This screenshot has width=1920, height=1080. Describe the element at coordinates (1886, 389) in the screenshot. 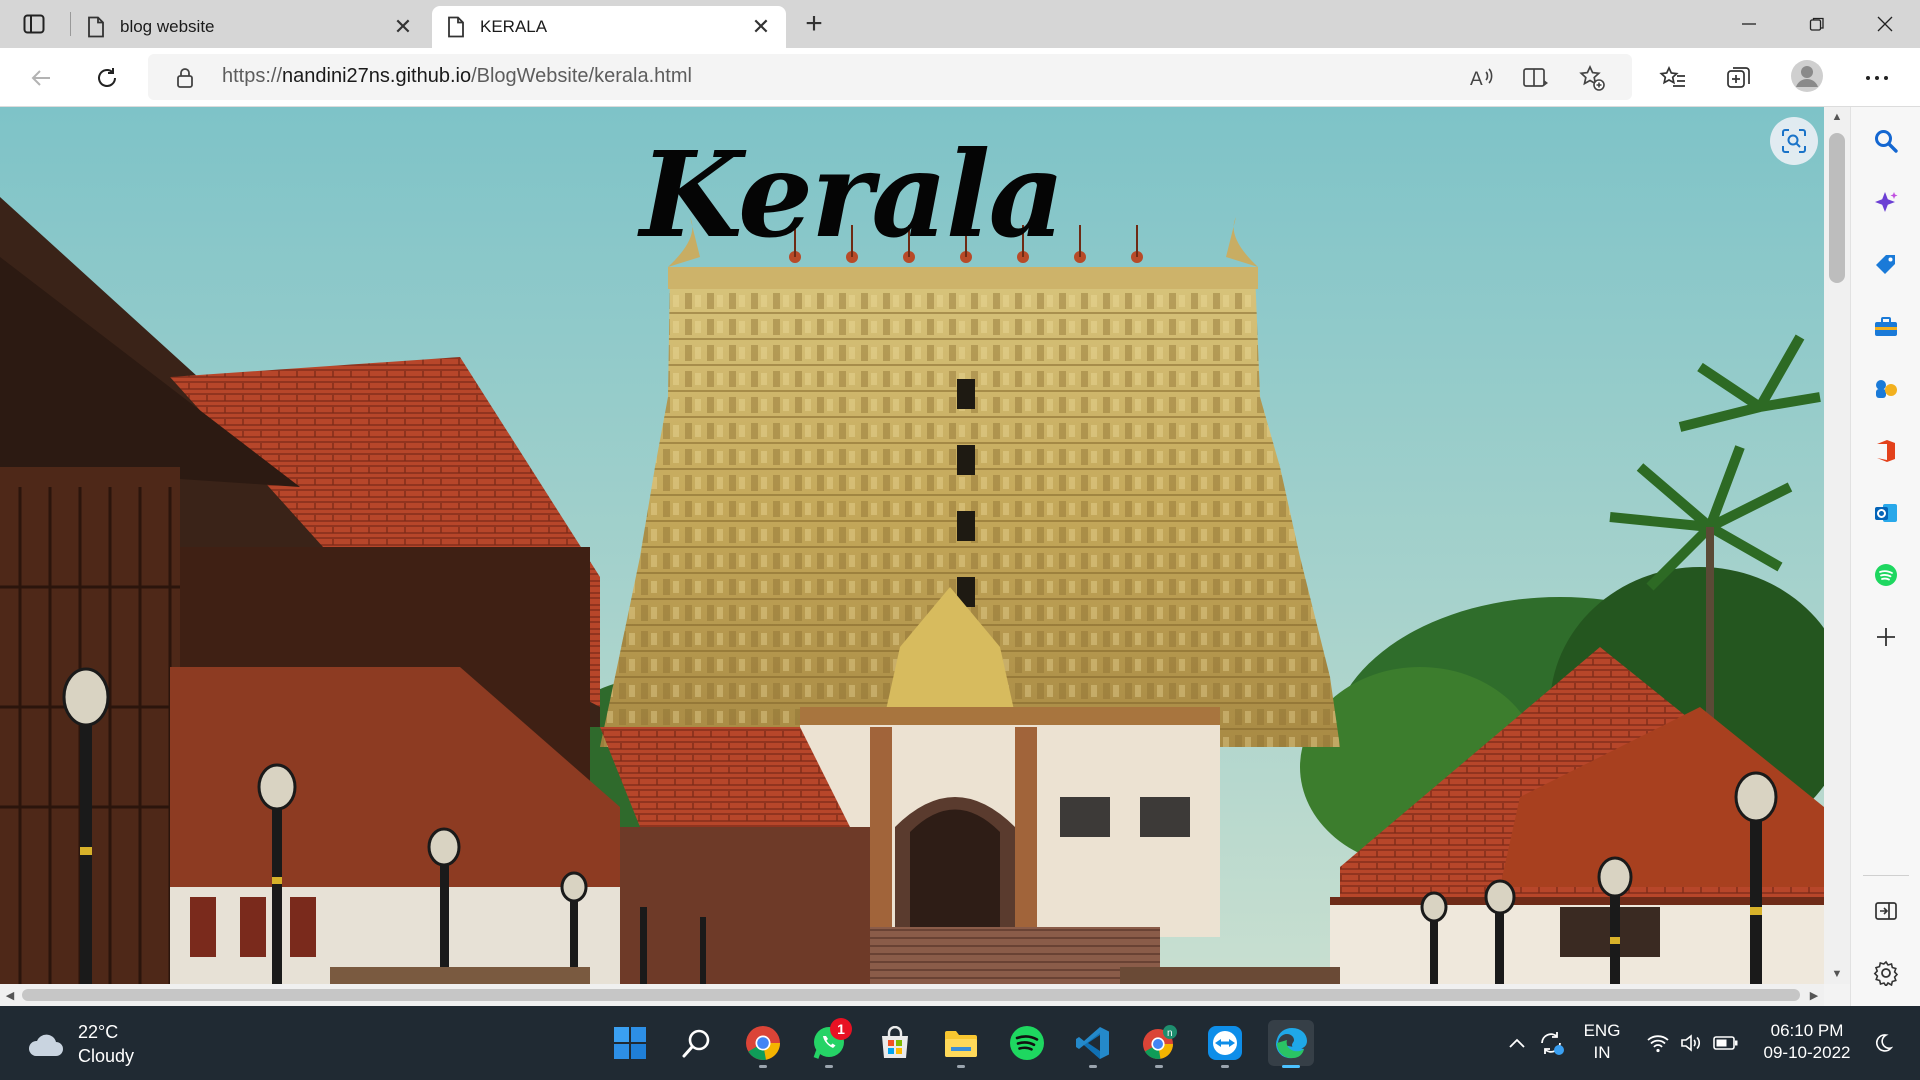

I see `games-icon` at that location.